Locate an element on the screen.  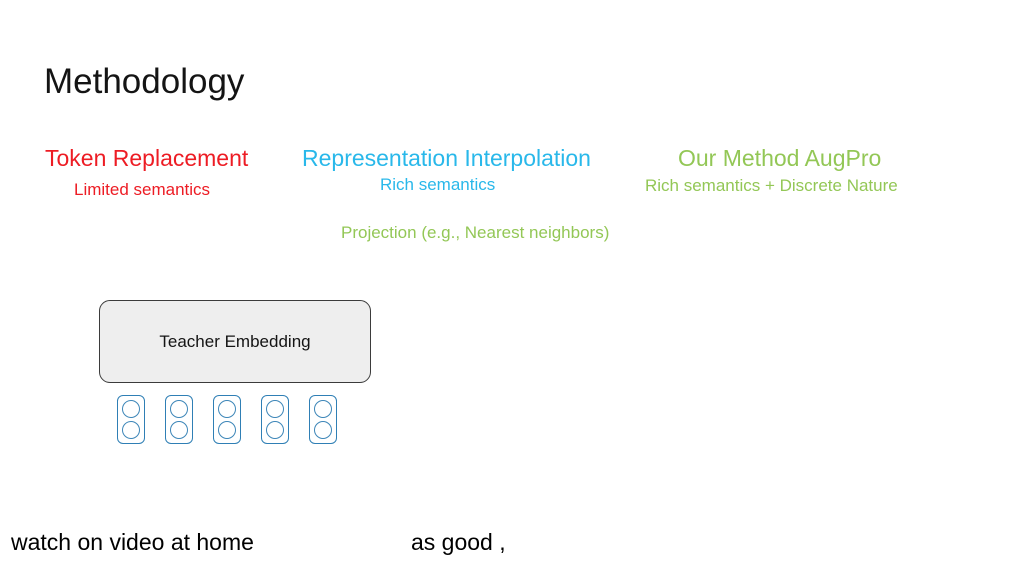
teacher-embedding-box: Teacher Embedding is located at coordinates (235, 341).